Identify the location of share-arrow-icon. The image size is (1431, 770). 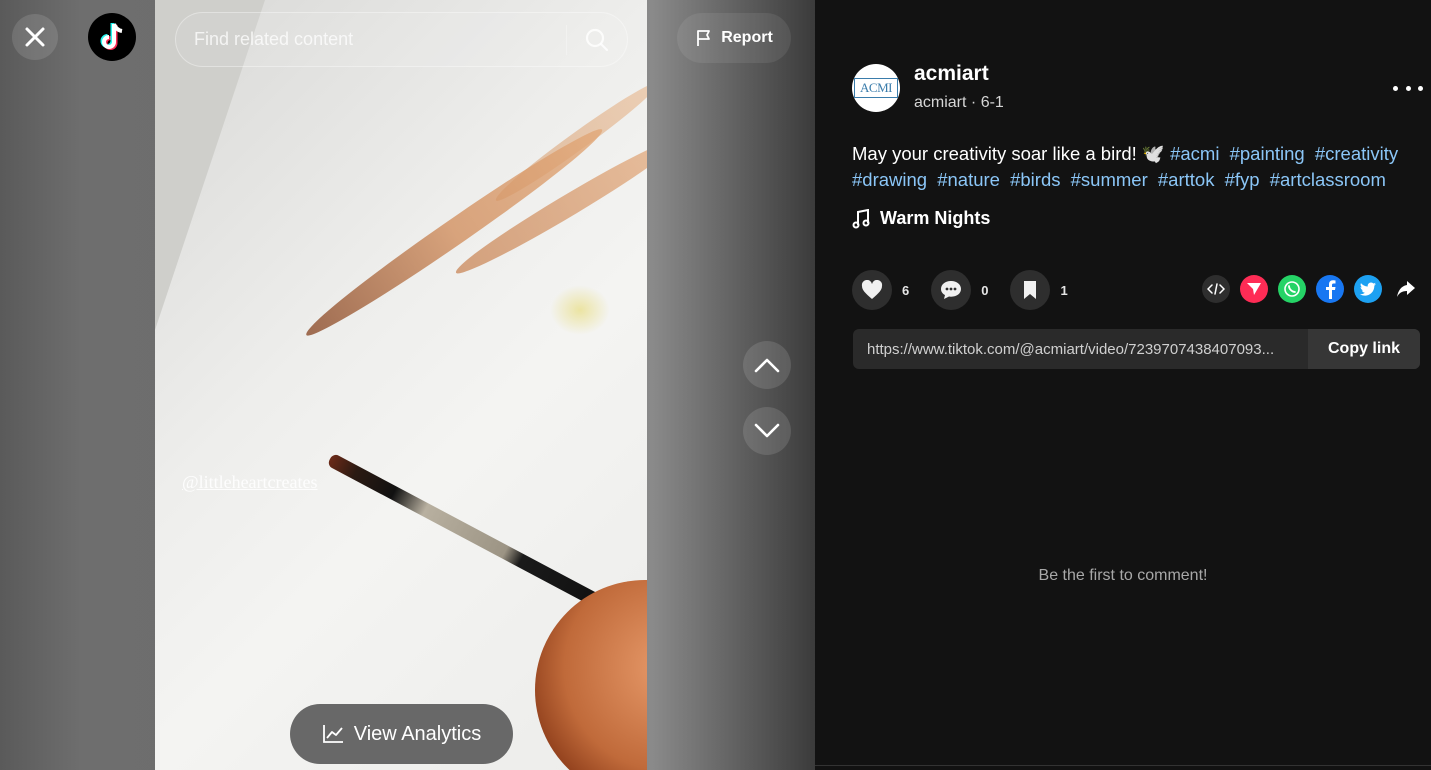
(1406, 289).